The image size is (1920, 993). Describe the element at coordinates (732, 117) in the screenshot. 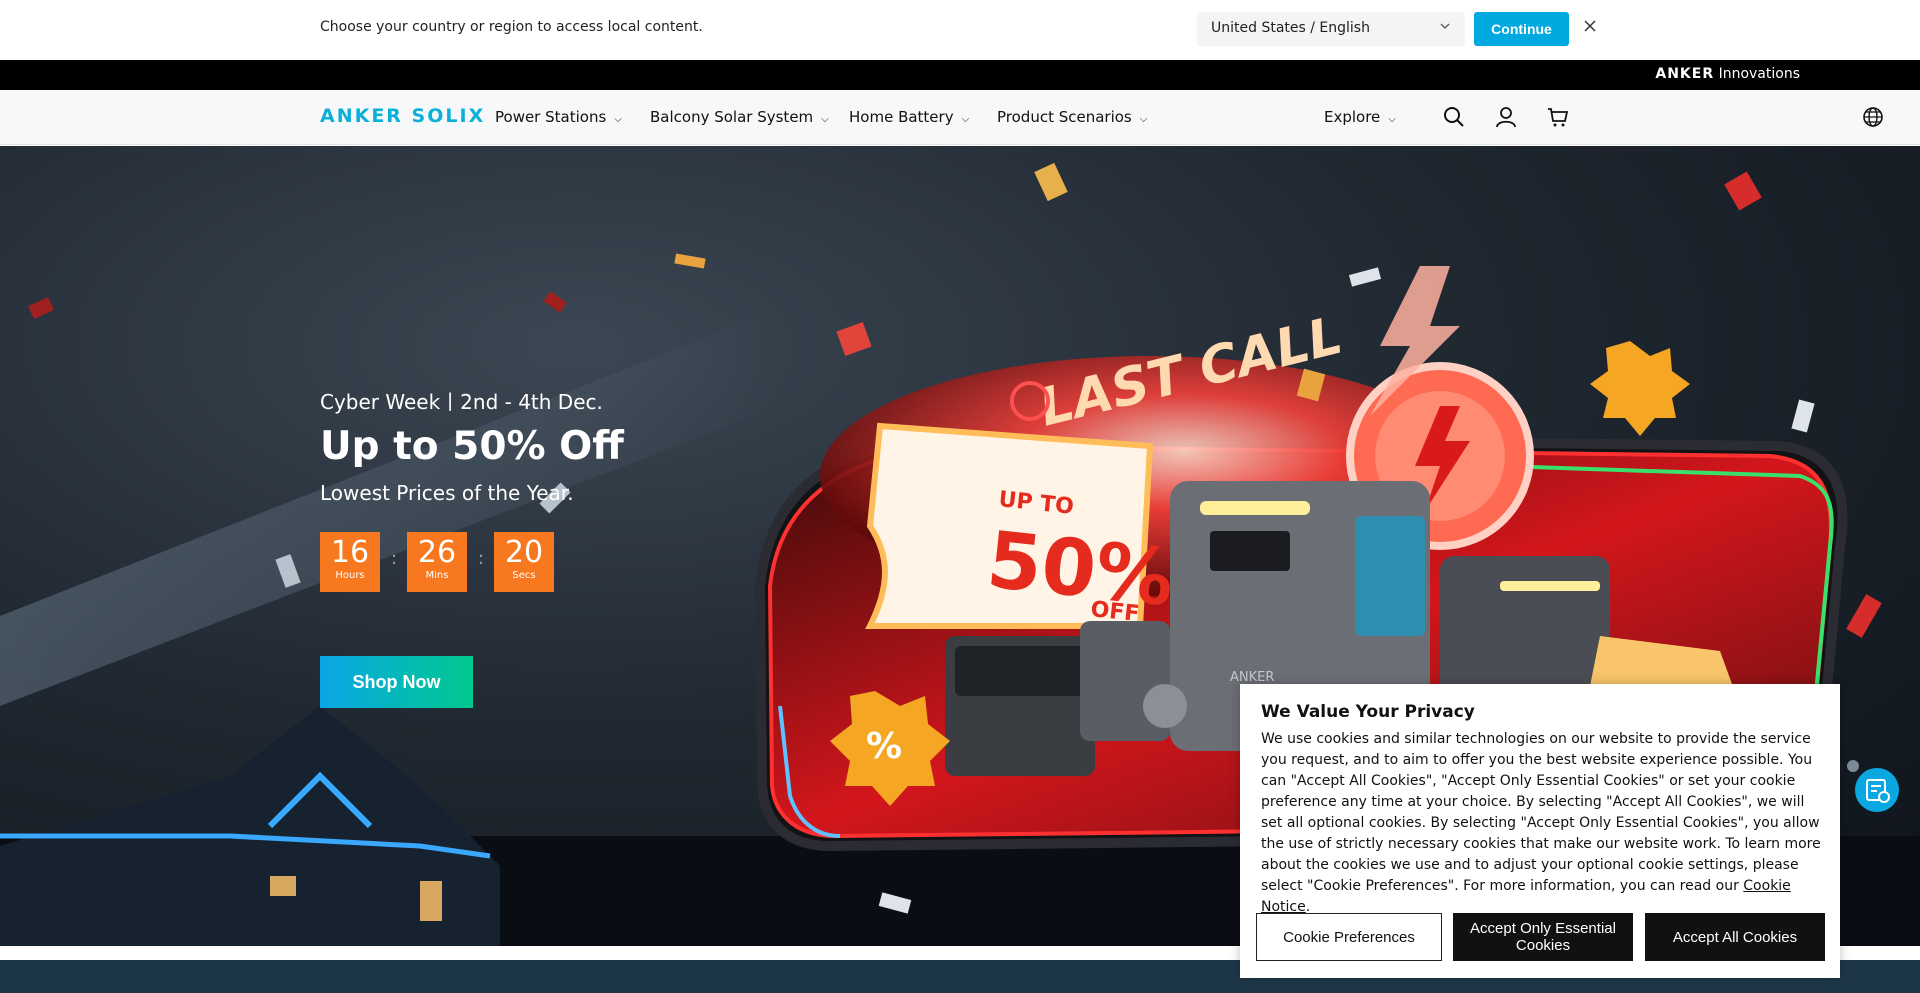

I see `nav-item-label: Balcony Solar System` at that location.